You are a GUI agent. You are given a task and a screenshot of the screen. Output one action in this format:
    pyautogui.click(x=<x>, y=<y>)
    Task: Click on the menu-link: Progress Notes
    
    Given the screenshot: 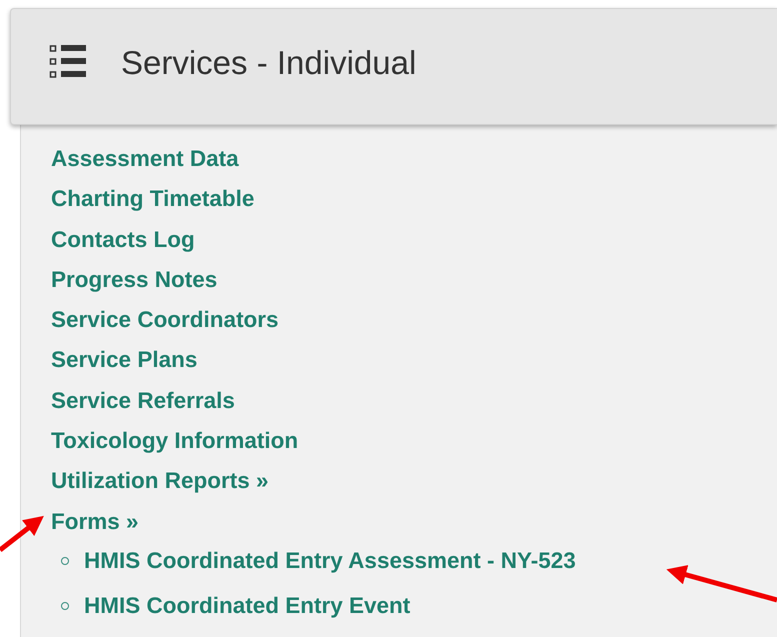 What is the action you would take?
    pyautogui.click(x=134, y=280)
    